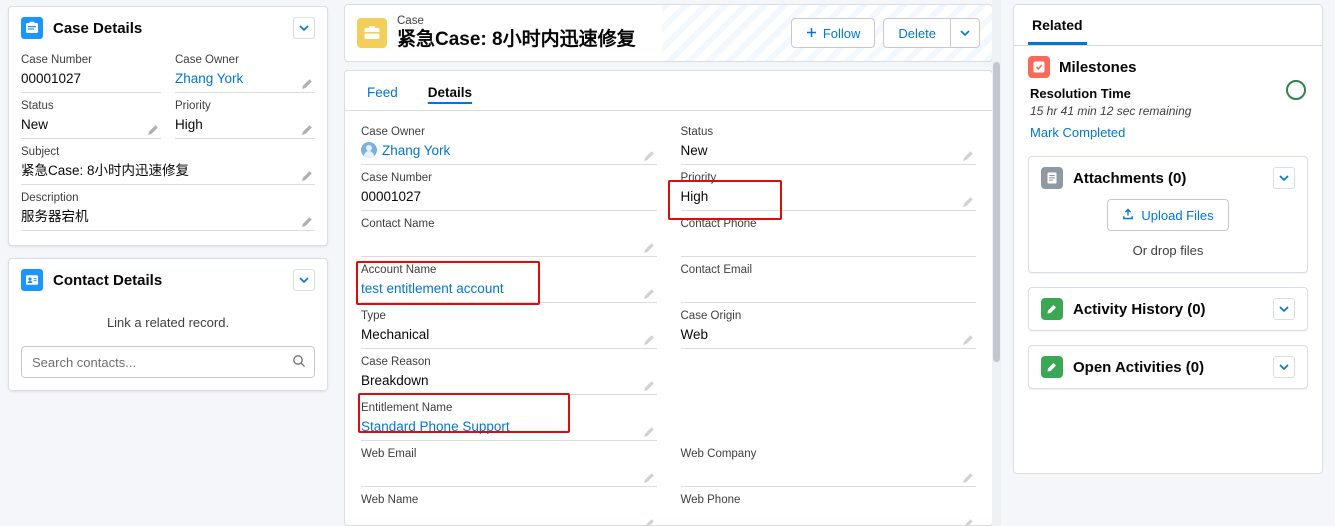  I want to click on related-tabbar: Related, so click(1168, 25).